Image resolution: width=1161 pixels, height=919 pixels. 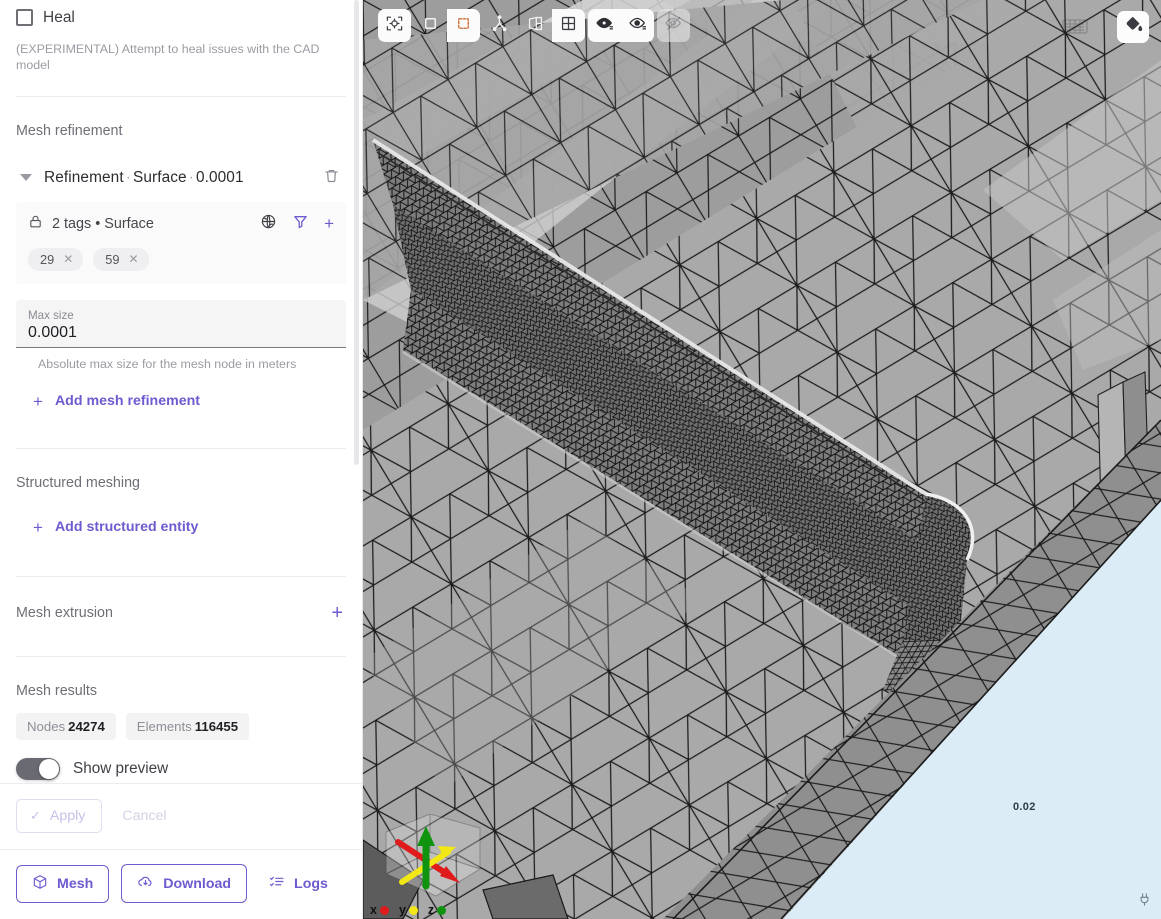 I want to click on keyboard-icon, so click(x=1075, y=29).